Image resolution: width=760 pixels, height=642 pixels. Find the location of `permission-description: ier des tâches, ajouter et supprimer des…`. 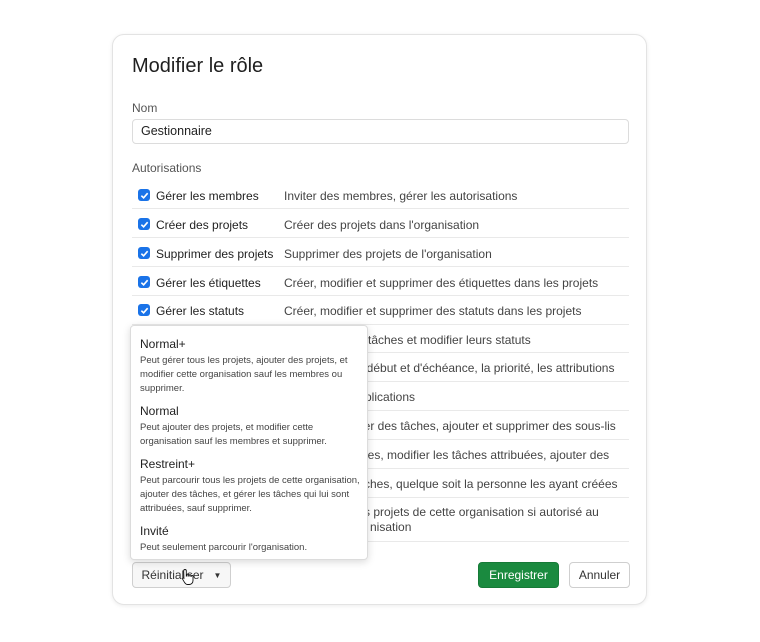

permission-description: ier des tâches, ajouter et supprimer des… is located at coordinates (488, 426).